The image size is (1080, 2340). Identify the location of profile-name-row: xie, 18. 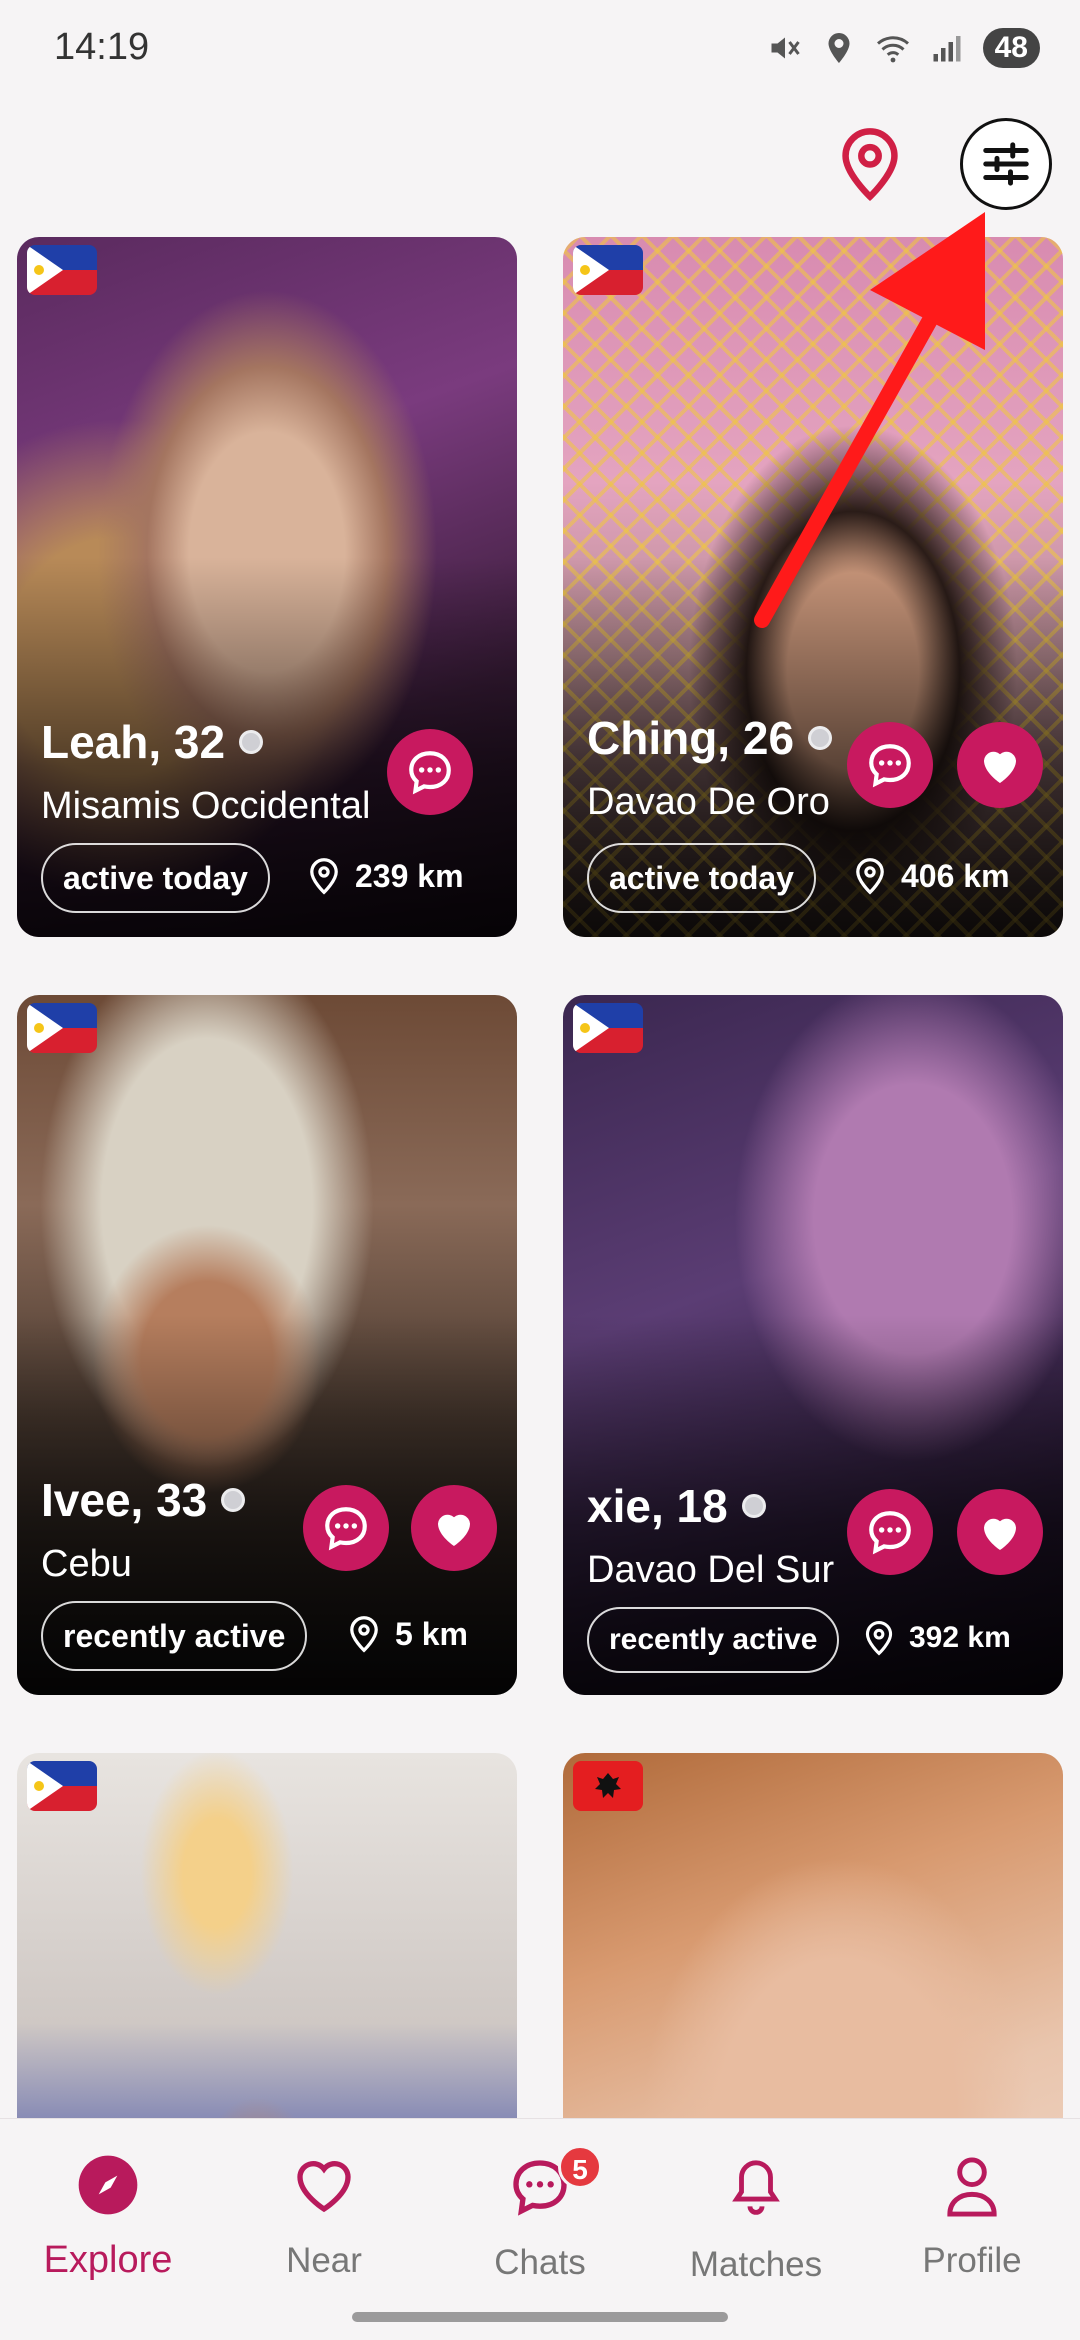
(676, 1506).